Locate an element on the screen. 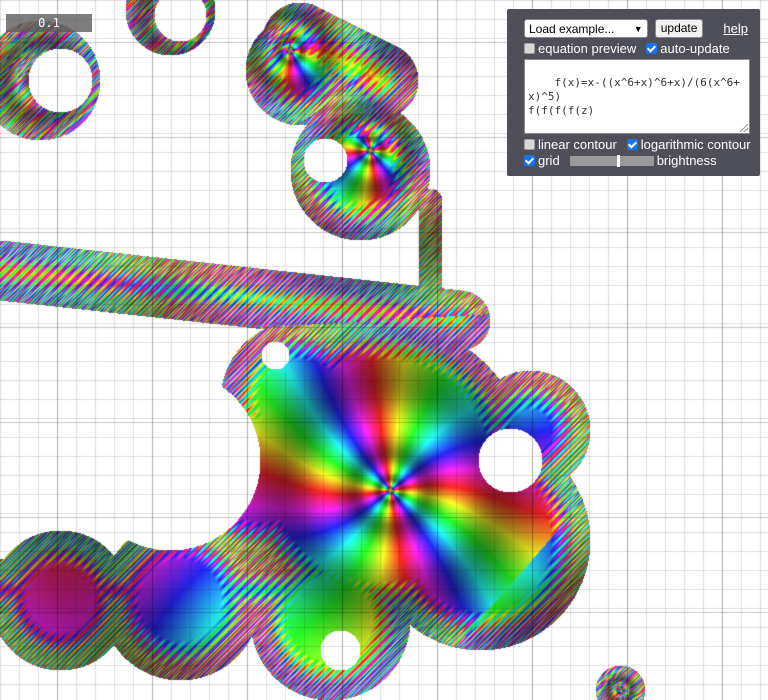 Image resolution: width=768 pixels, height=700 pixels. linear-contour-checkbox is located at coordinates (529, 144).